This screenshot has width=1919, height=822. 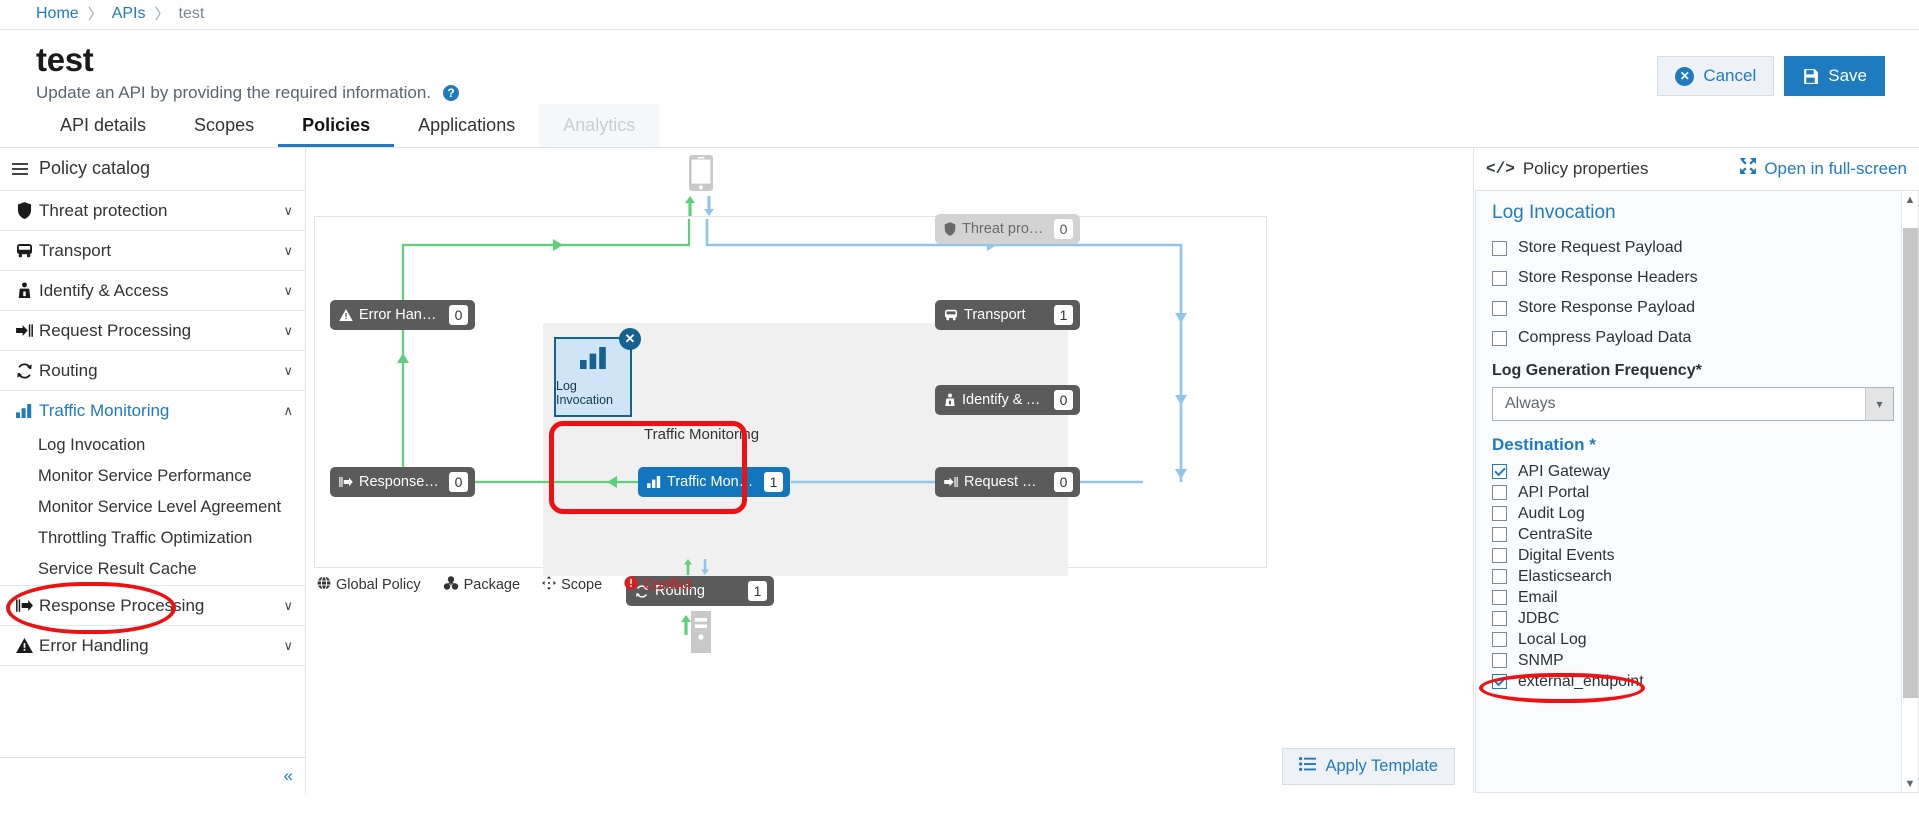 I want to click on catalog-group-transport: Transport ∨, so click(x=152, y=251).